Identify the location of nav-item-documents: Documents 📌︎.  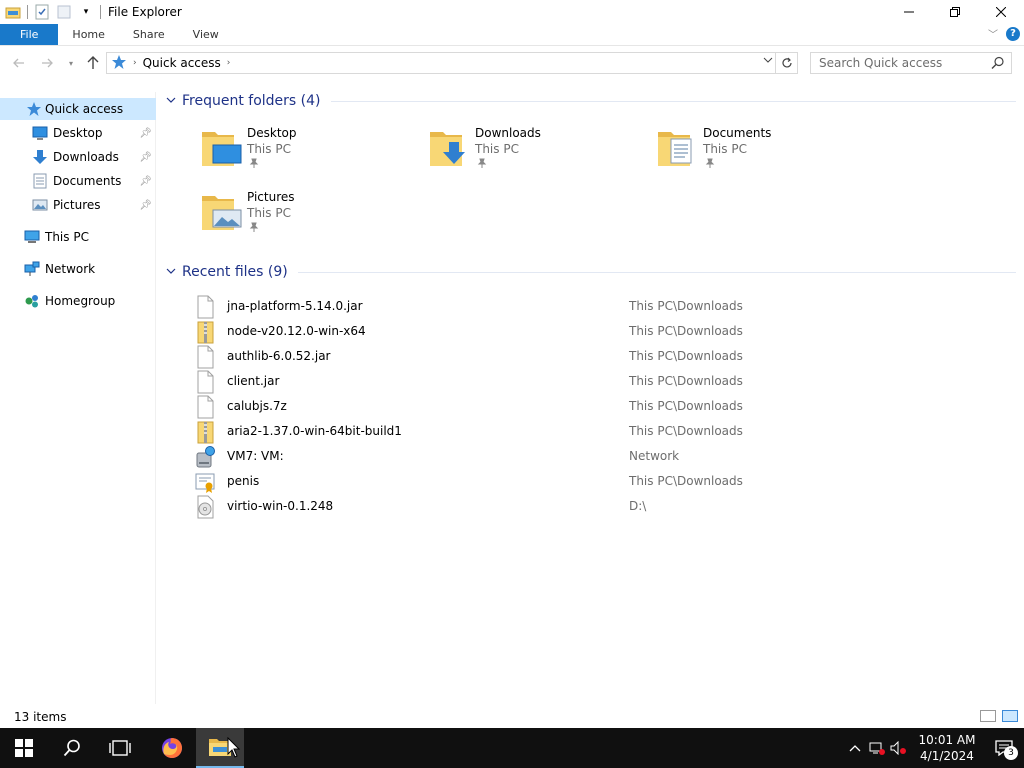
(78, 181).